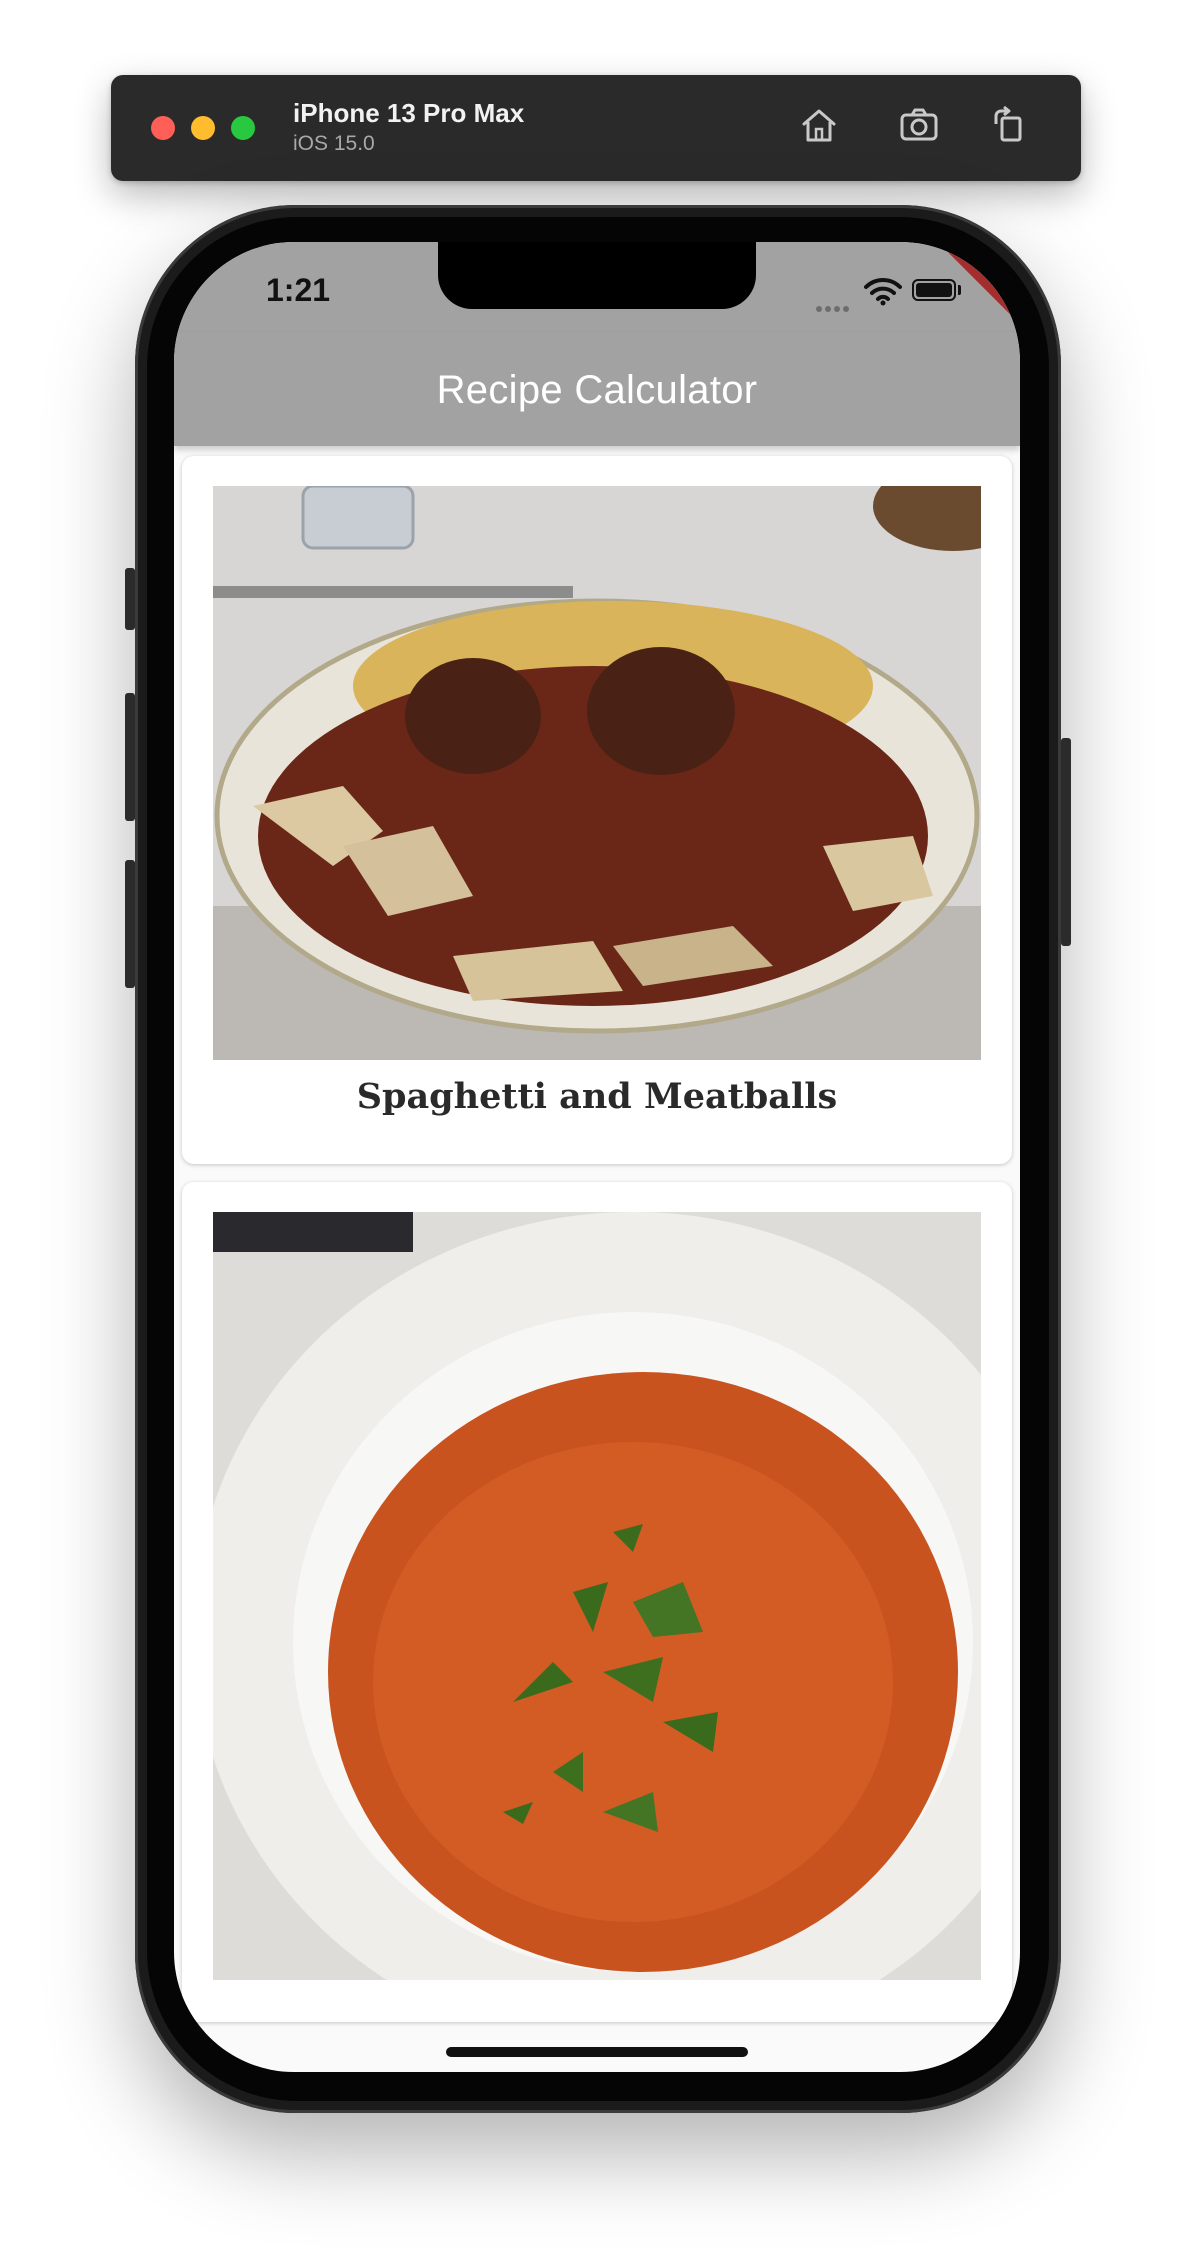  What do you see at coordinates (597, 275) in the screenshot?
I see `notch` at bounding box center [597, 275].